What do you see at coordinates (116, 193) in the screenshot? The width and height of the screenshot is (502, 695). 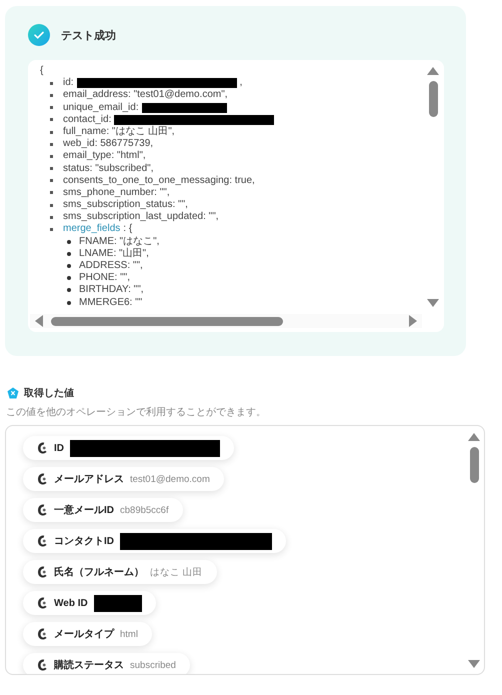 I see `json-line: sms_phone_number: "",` at bounding box center [116, 193].